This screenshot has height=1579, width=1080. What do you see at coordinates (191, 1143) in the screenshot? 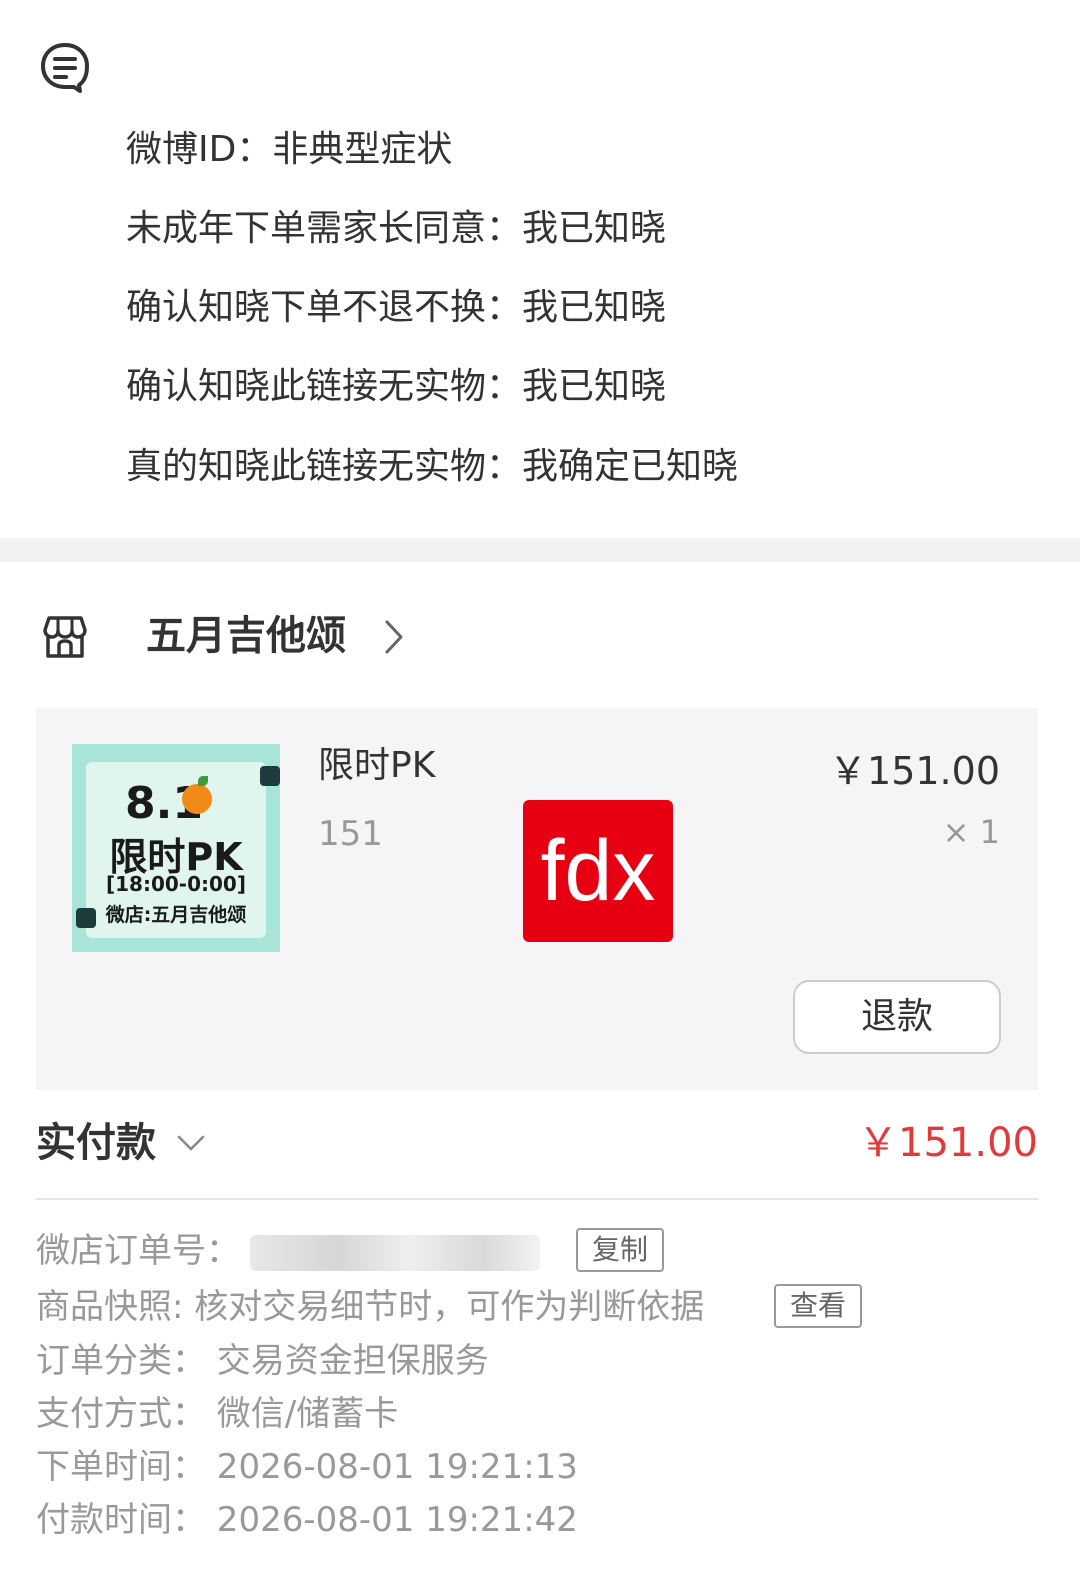
I see `chevron-down-icon` at bounding box center [191, 1143].